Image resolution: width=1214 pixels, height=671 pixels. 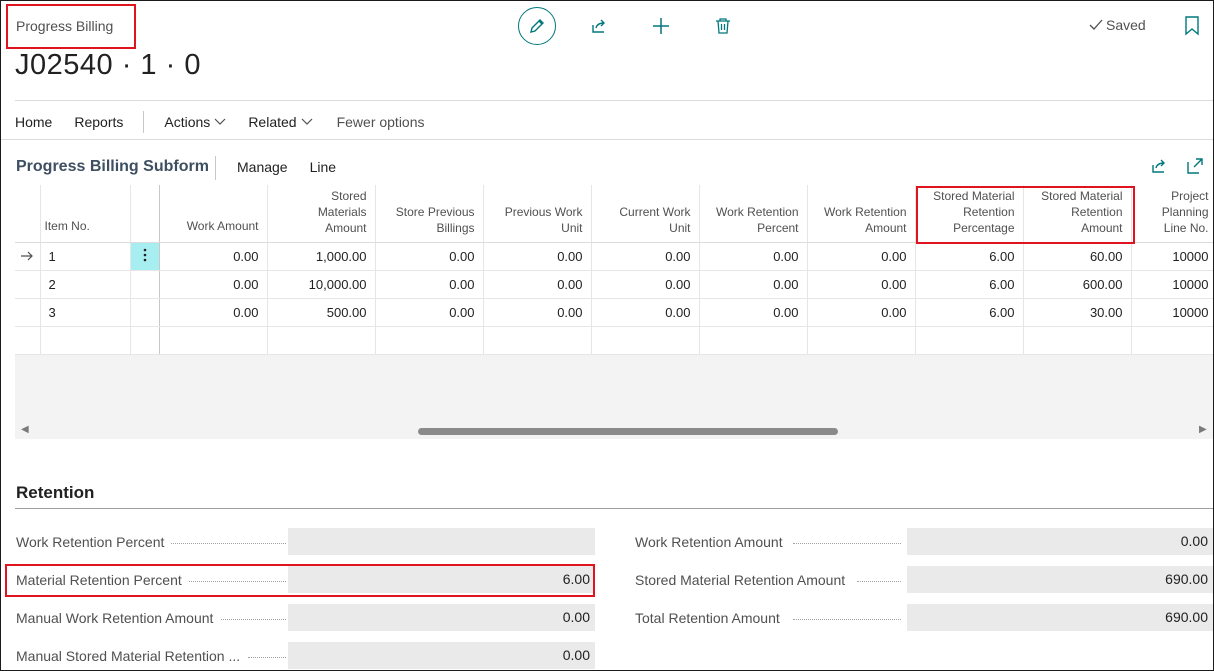 I want to click on col-project-planning-line-no: Project Planning Line No., so click(x=1172, y=214).